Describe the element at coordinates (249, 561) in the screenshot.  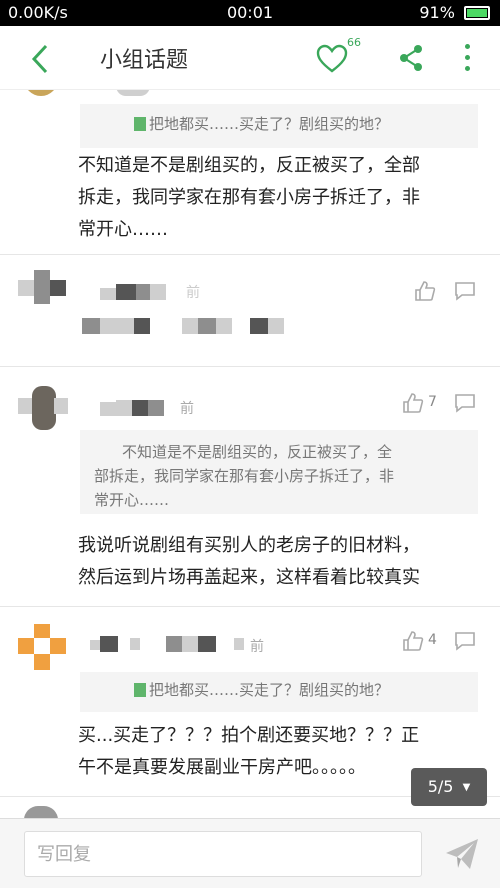
I see `reply-text: 我说听说剧组有买别人的老房子的旧材料， 然后运到片场再盖起来，这样看着比较真实` at that location.